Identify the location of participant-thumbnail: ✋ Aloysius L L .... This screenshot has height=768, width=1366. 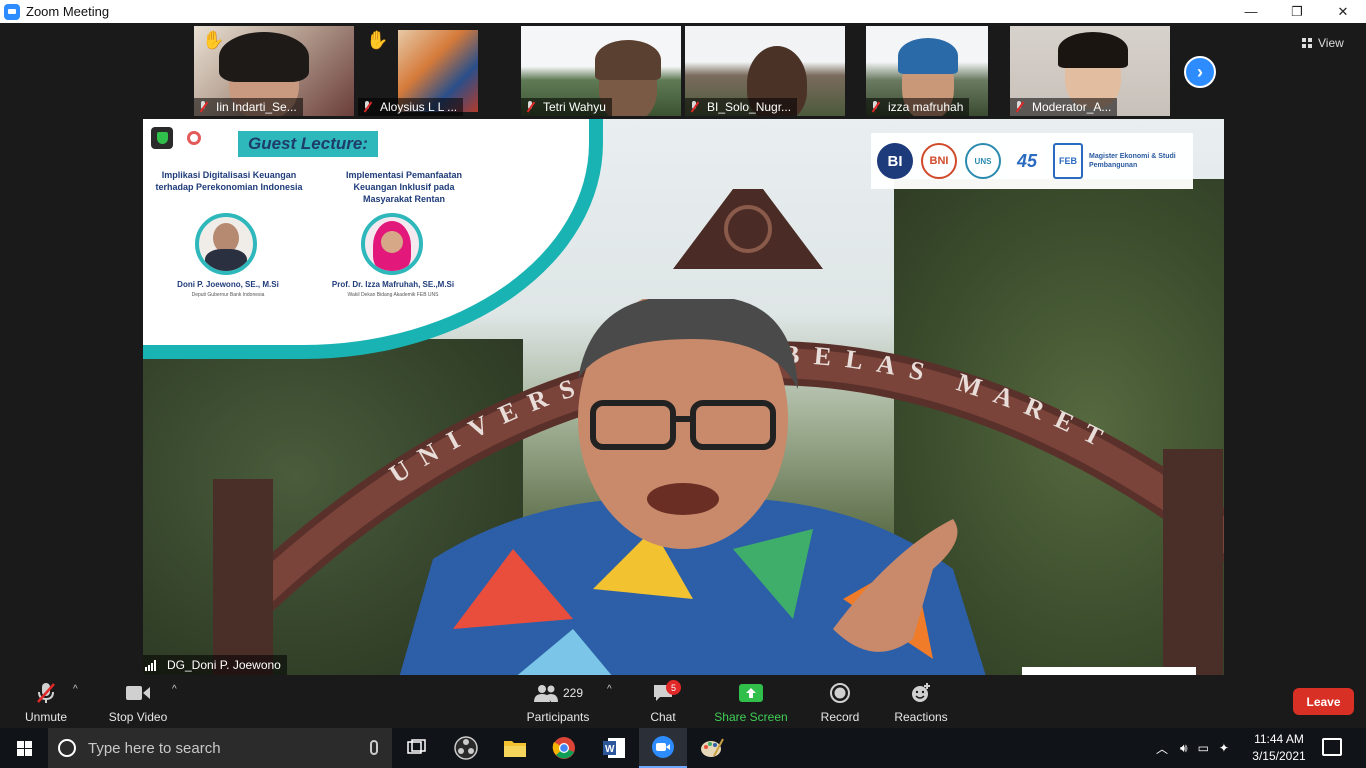
(438, 71).